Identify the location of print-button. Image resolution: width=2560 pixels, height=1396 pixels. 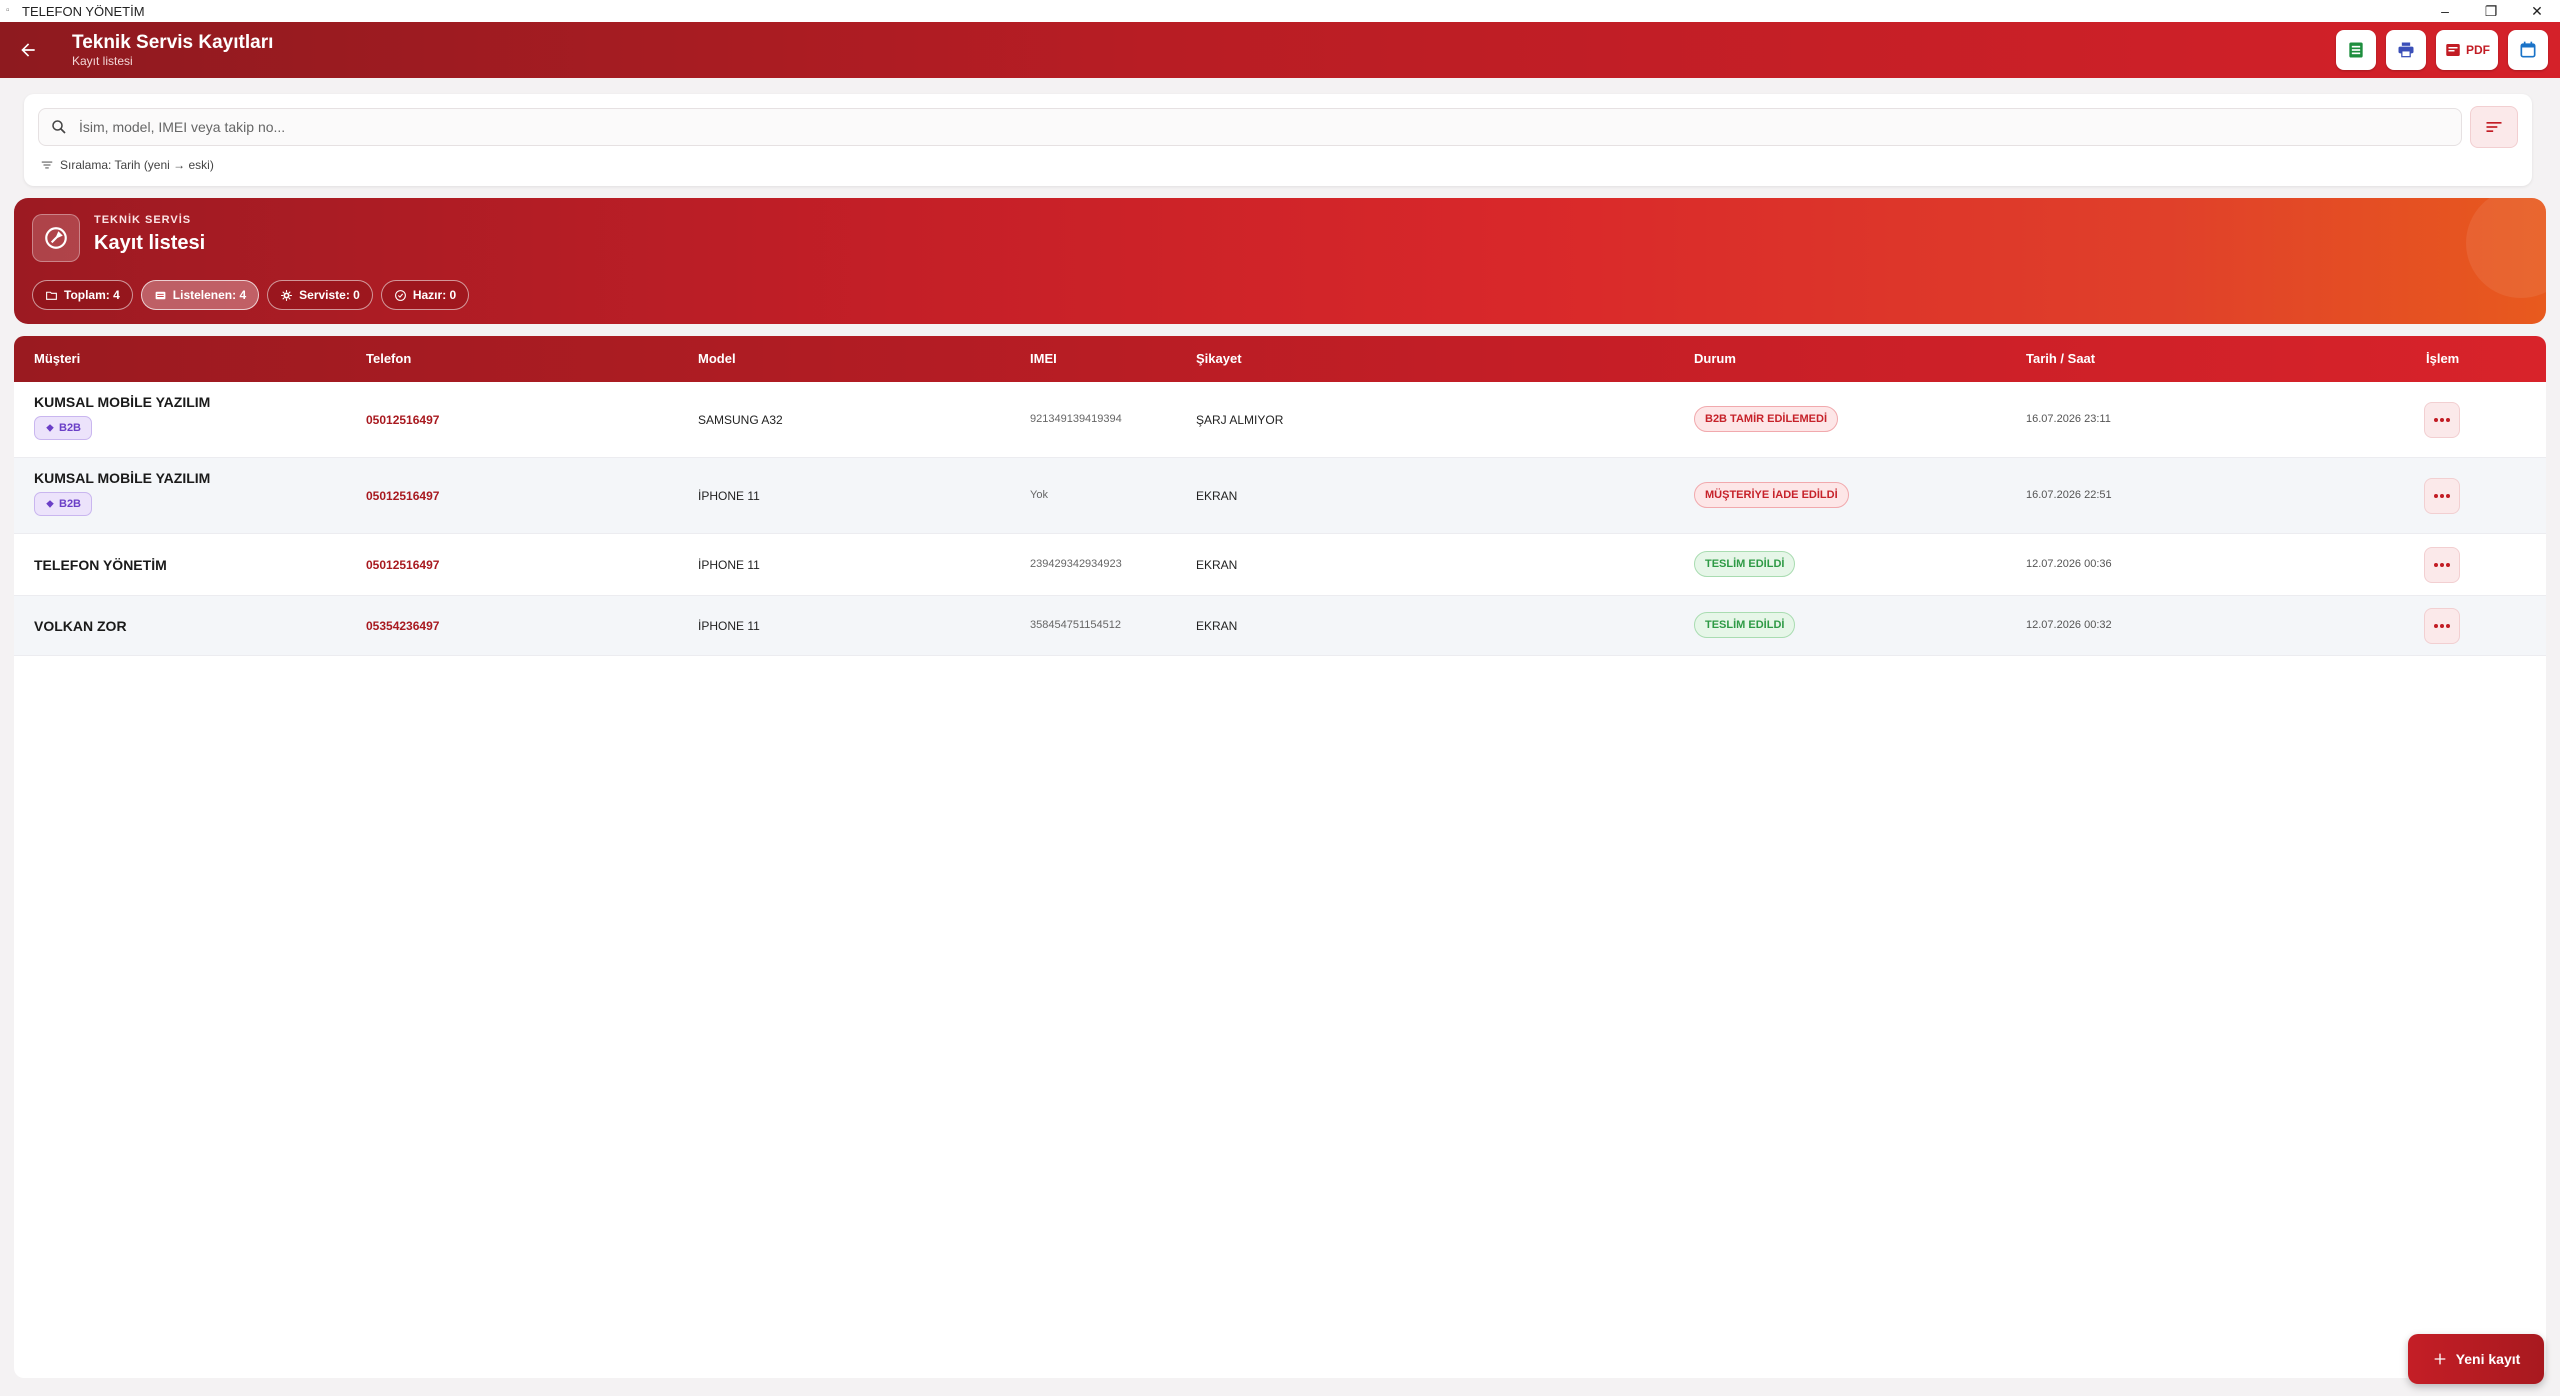
(2406, 50).